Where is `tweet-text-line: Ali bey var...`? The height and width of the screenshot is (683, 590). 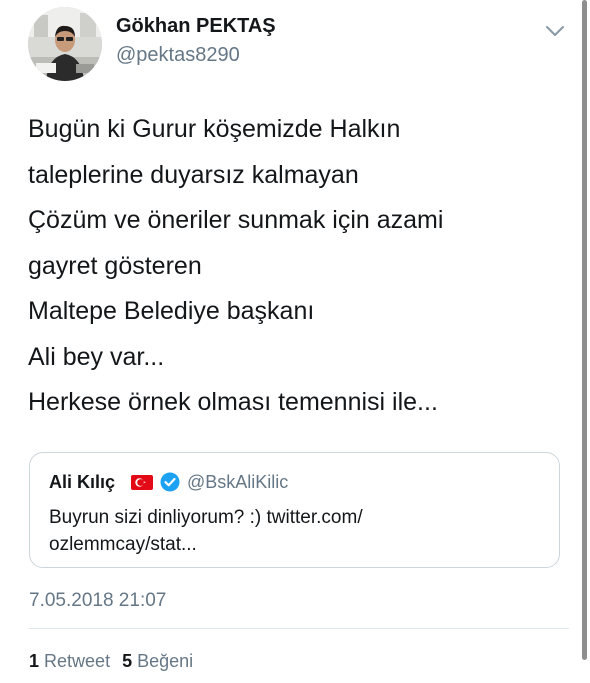 tweet-text-line: Ali bey var... is located at coordinates (96, 356).